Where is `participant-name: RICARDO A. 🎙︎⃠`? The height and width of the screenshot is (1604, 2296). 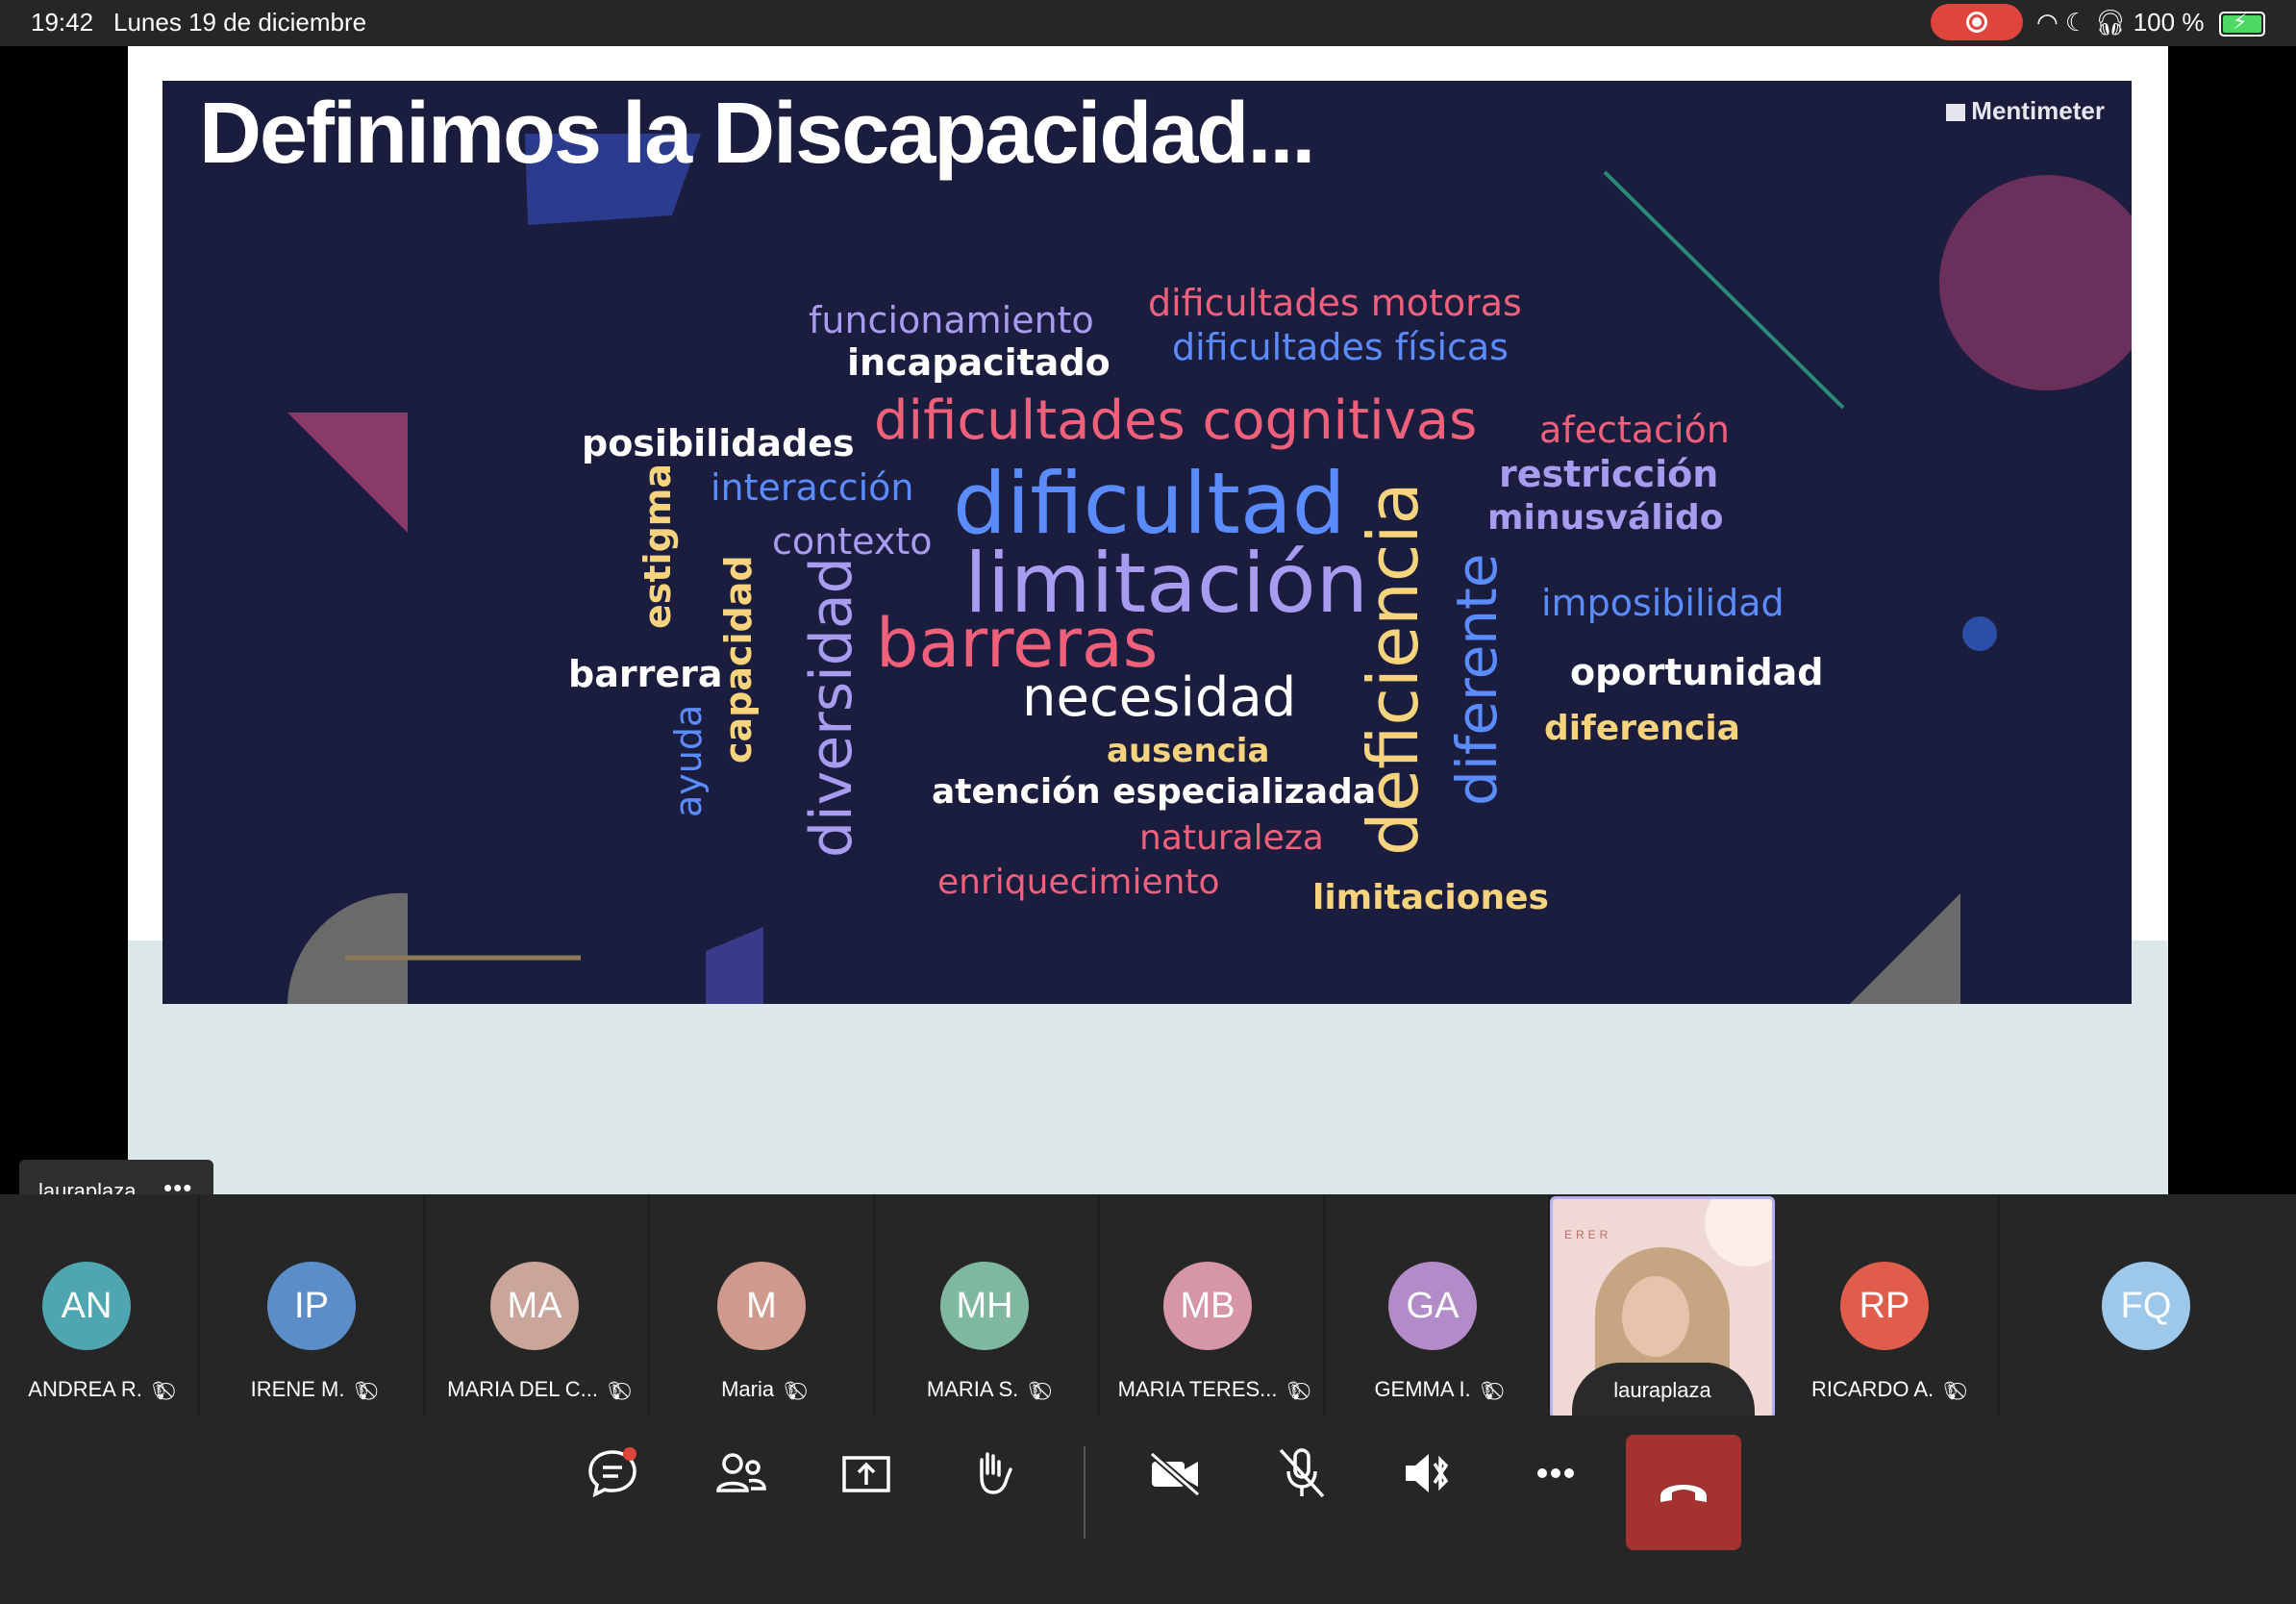
participant-name: RICARDO A. 🎙︎⃠ is located at coordinates (1886, 1389).